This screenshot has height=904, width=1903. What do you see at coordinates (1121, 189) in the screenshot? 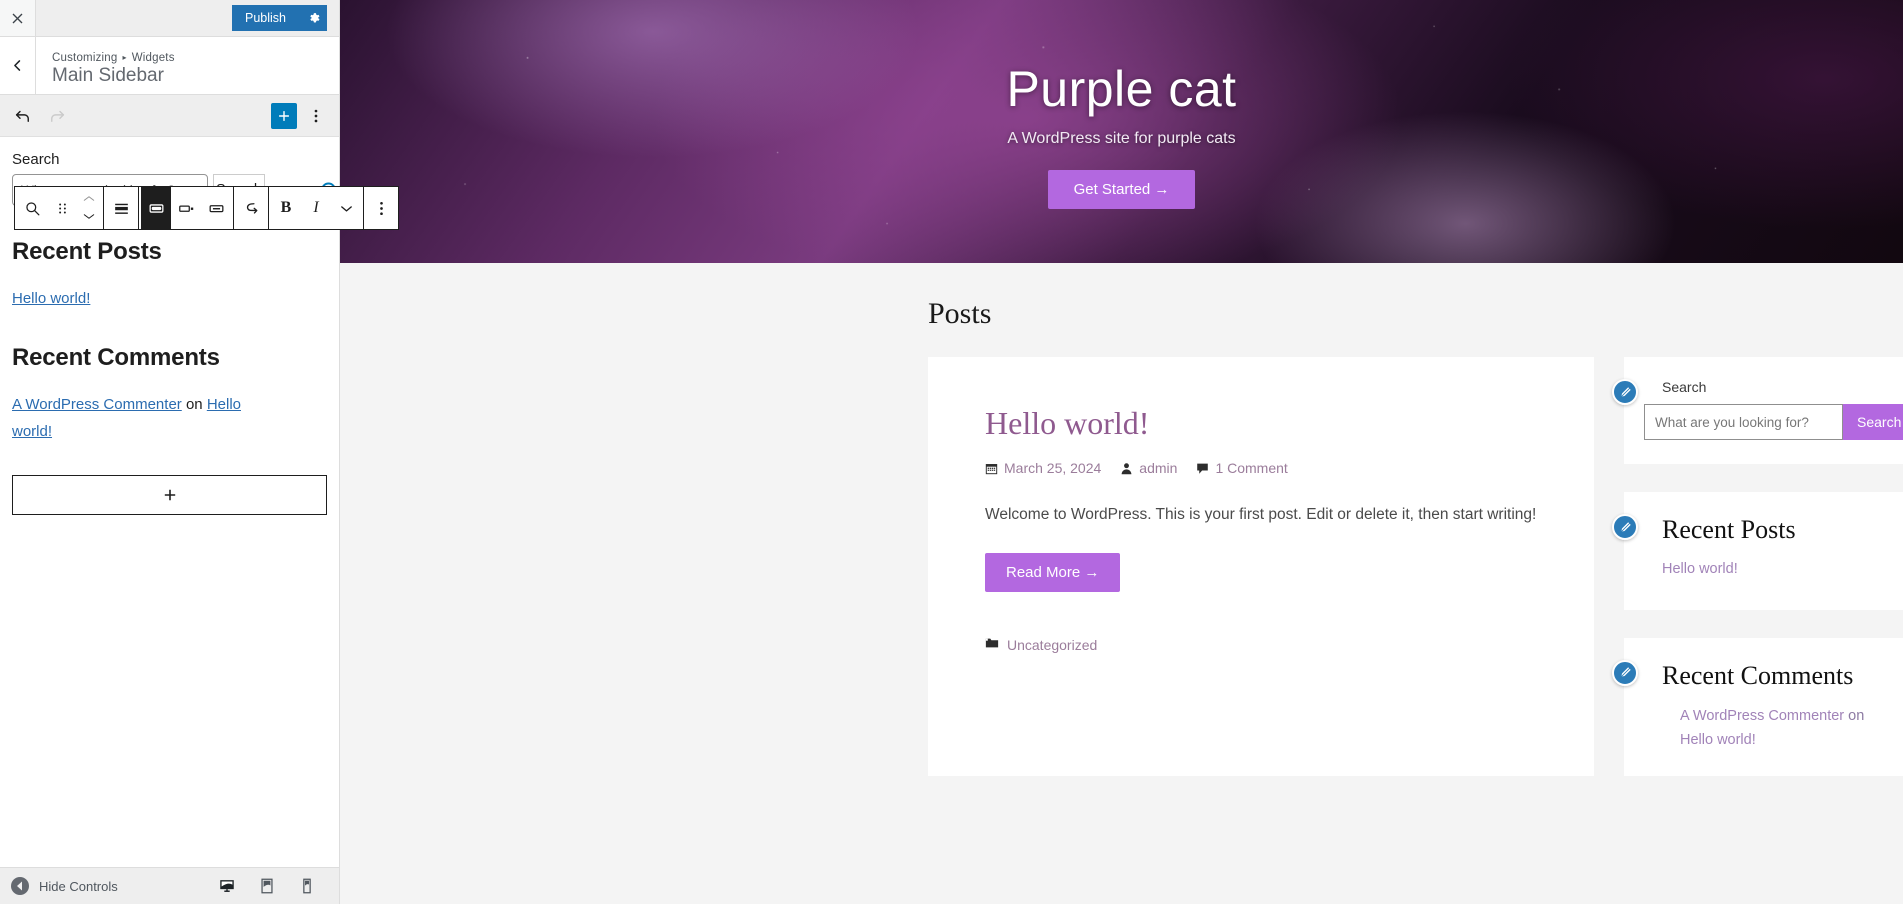
I see `get-started-button: Get Started →` at bounding box center [1121, 189].